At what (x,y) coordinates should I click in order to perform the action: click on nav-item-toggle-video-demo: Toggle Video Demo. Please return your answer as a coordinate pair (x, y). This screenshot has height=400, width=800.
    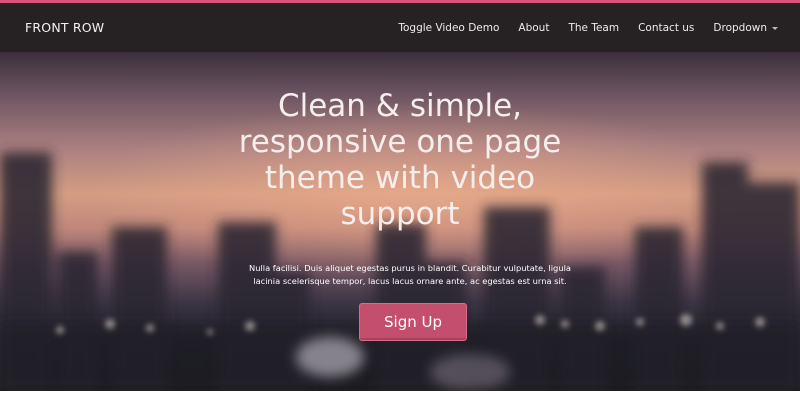
    Looking at the image, I should click on (448, 28).